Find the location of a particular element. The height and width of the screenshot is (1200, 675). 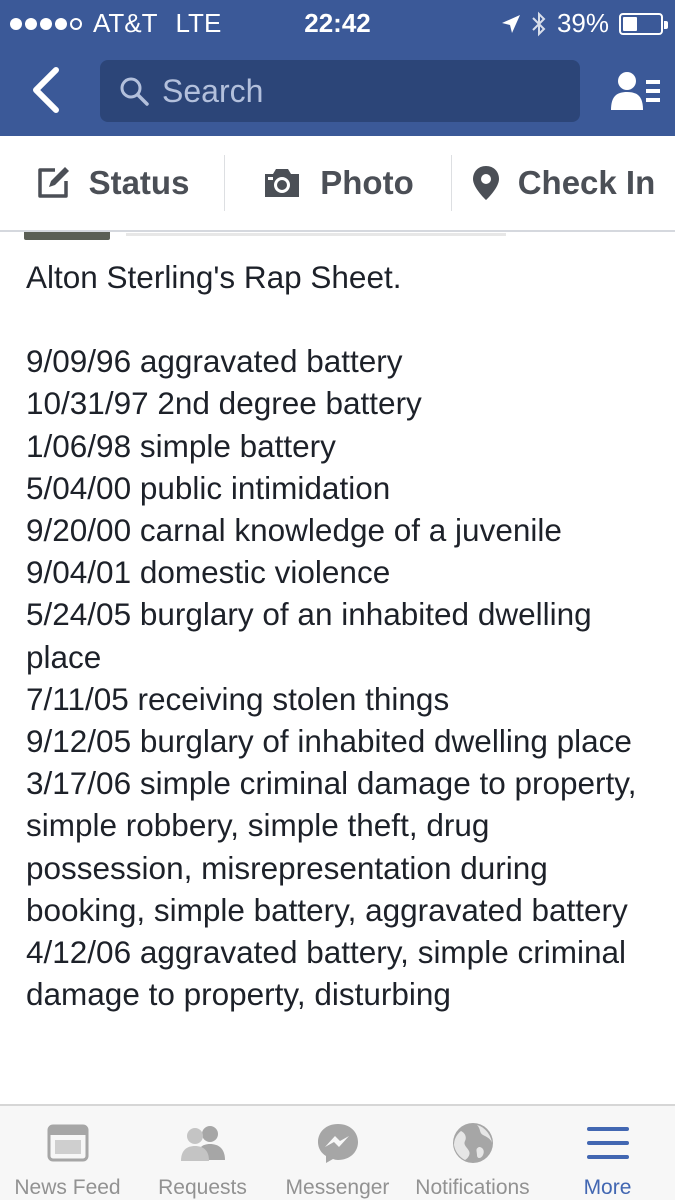

tab-label: Requests is located at coordinates (202, 1187).